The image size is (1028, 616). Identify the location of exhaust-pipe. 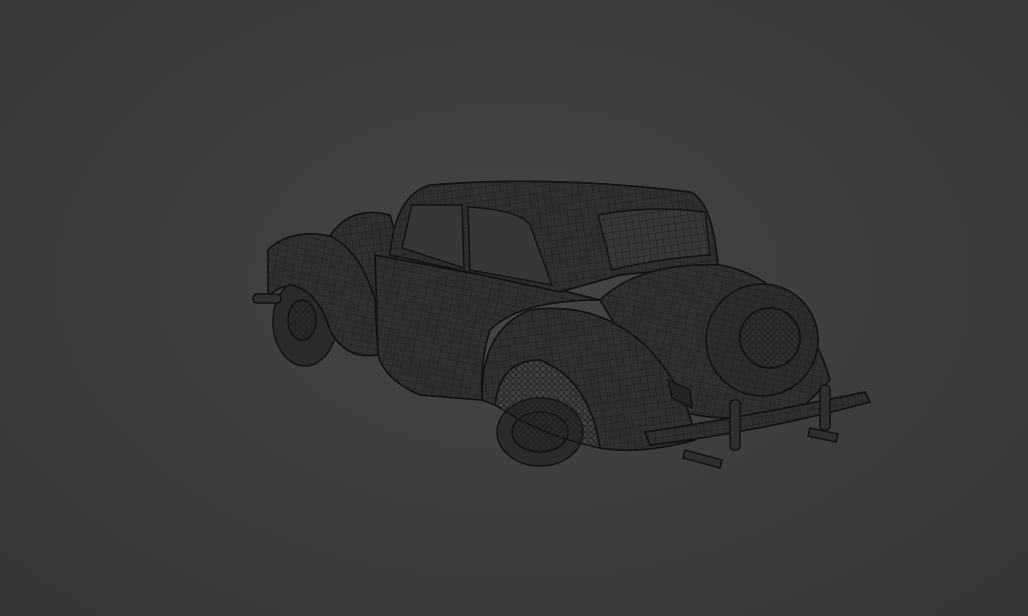
(702, 459).